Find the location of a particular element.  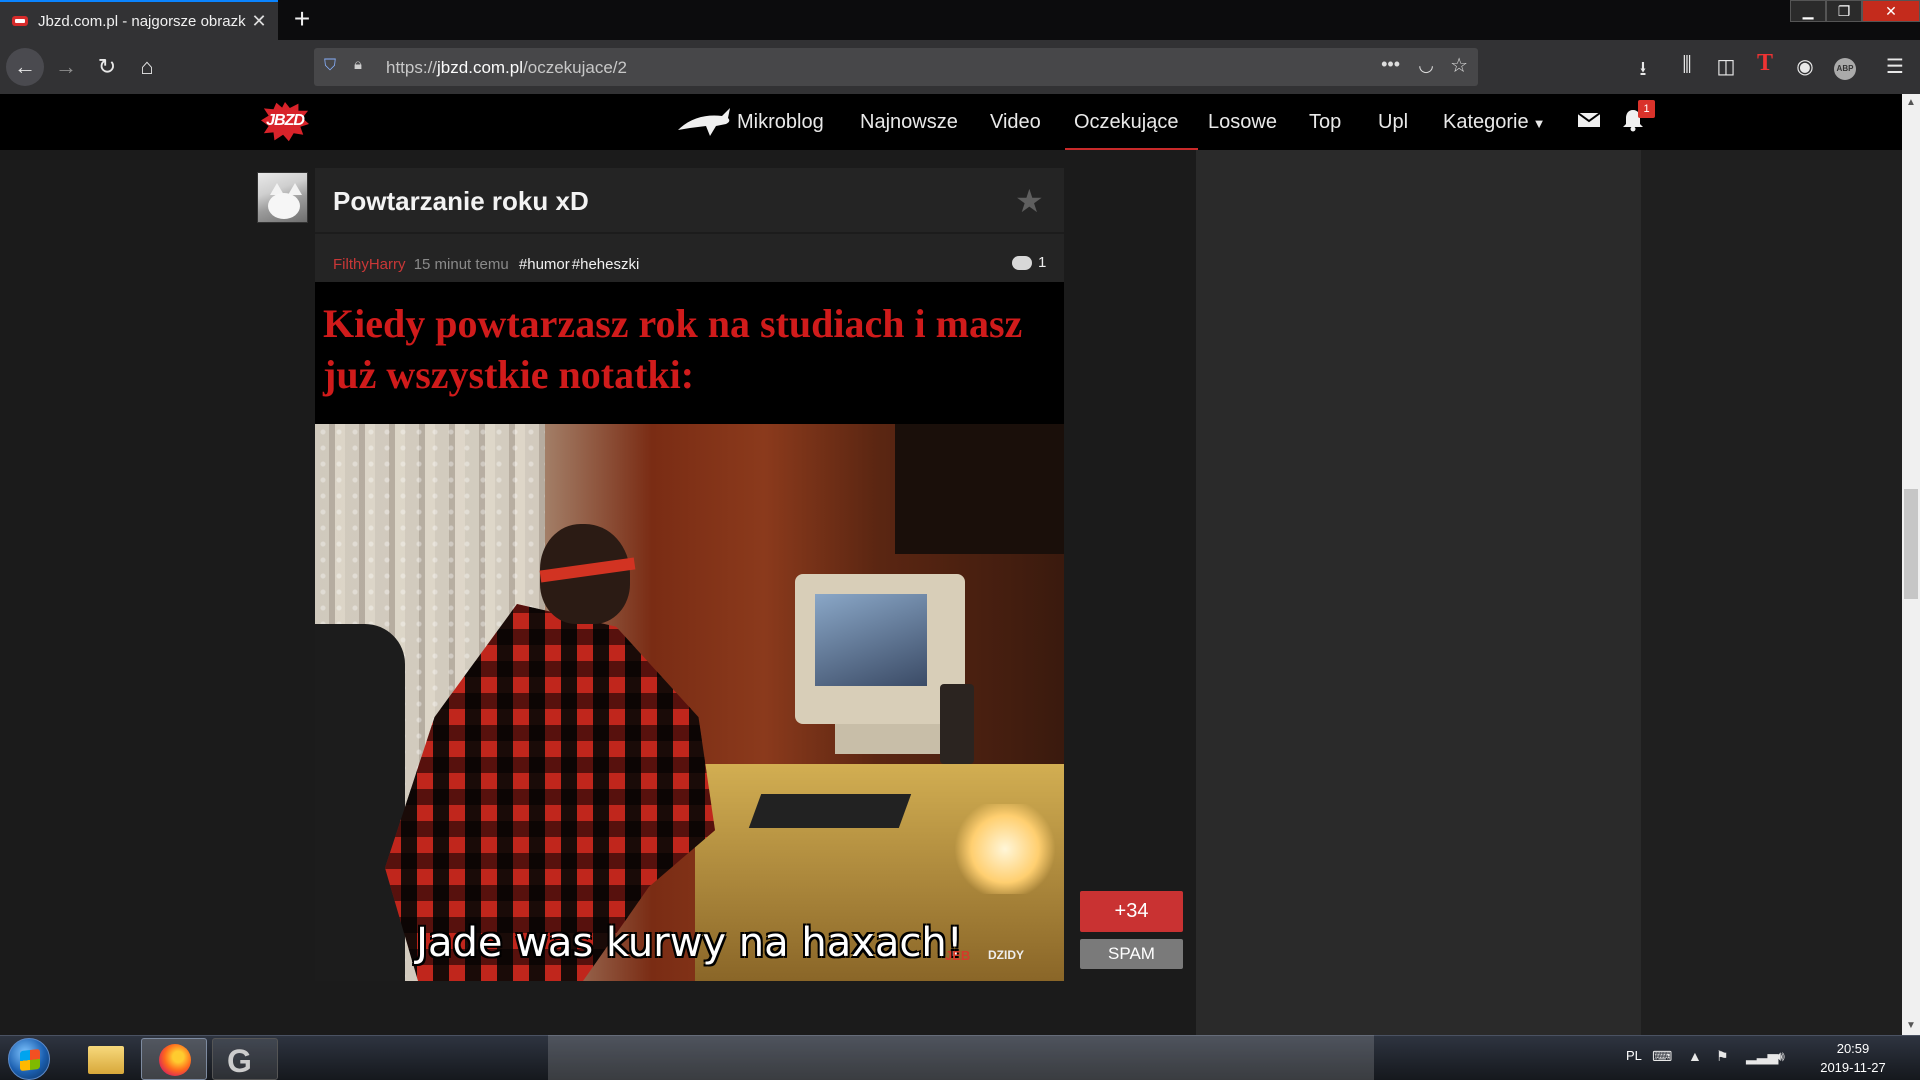

jbzd-logo: JBZD is located at coordinates (285, 122).